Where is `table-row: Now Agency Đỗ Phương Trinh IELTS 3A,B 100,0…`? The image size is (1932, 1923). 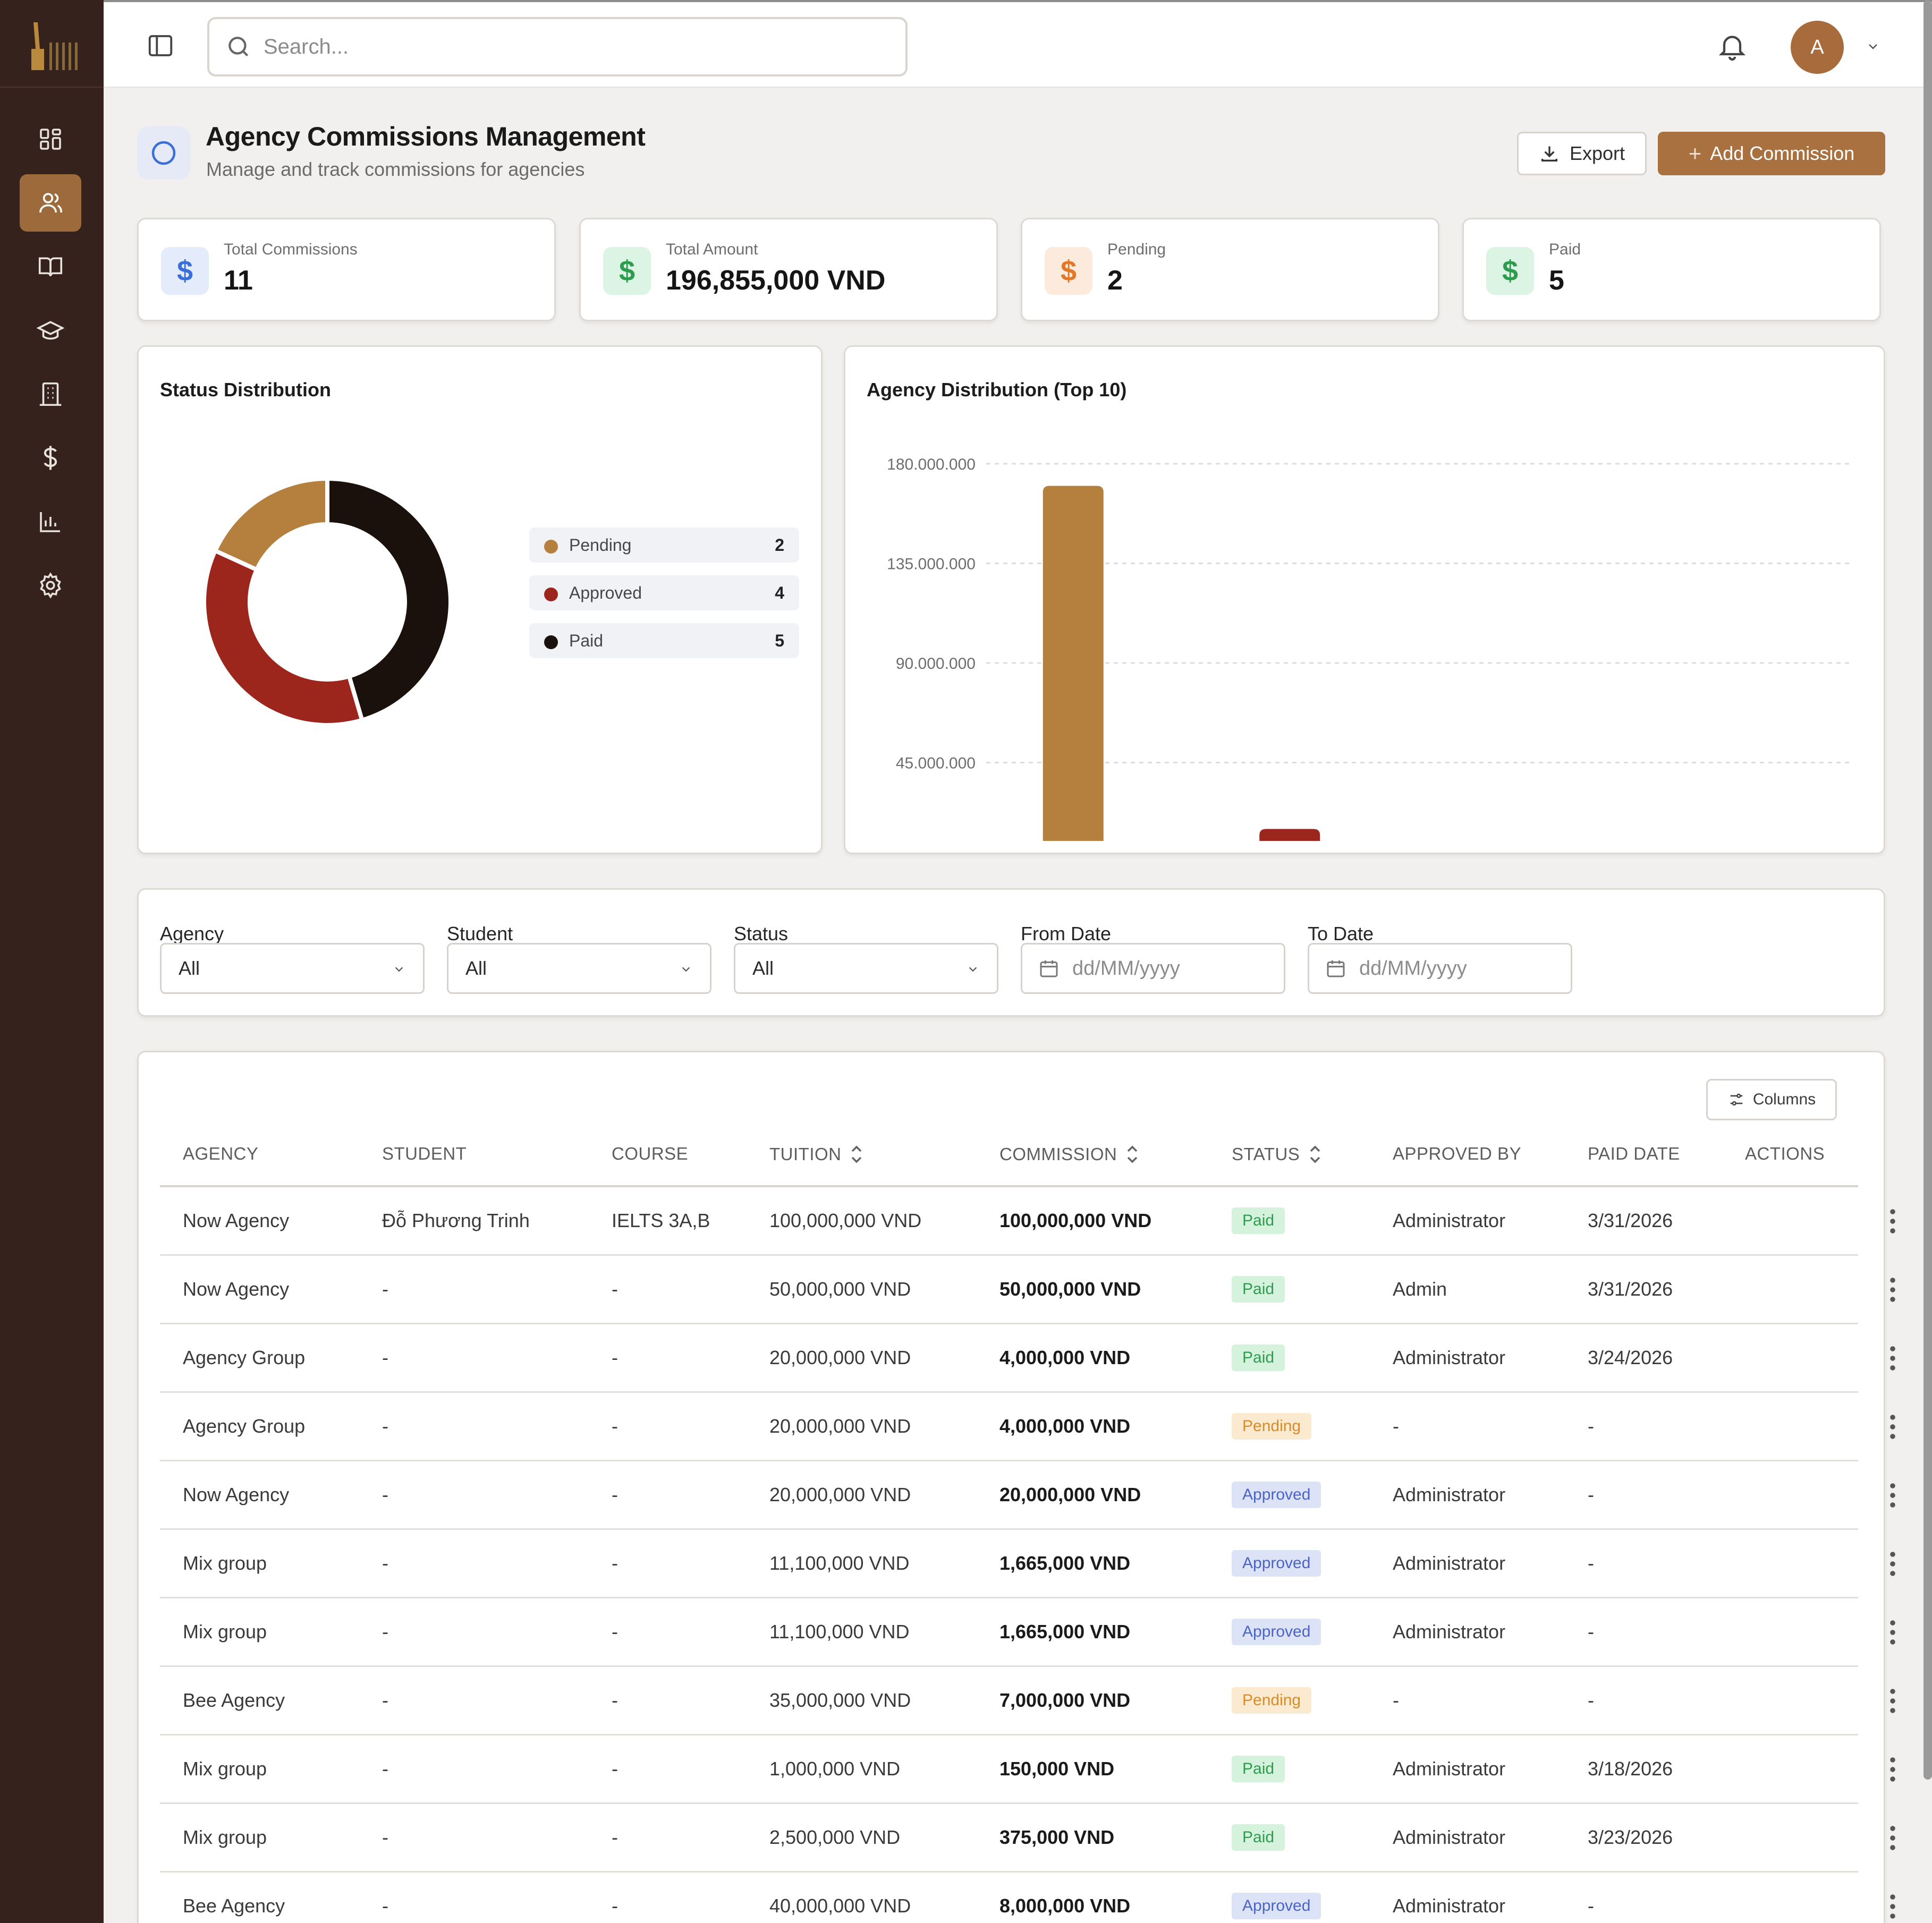 table-row: Now Agency Đỗ Phương Trinh IELTS 3A,B 100,0… is located at coordinates (1027, 1221).